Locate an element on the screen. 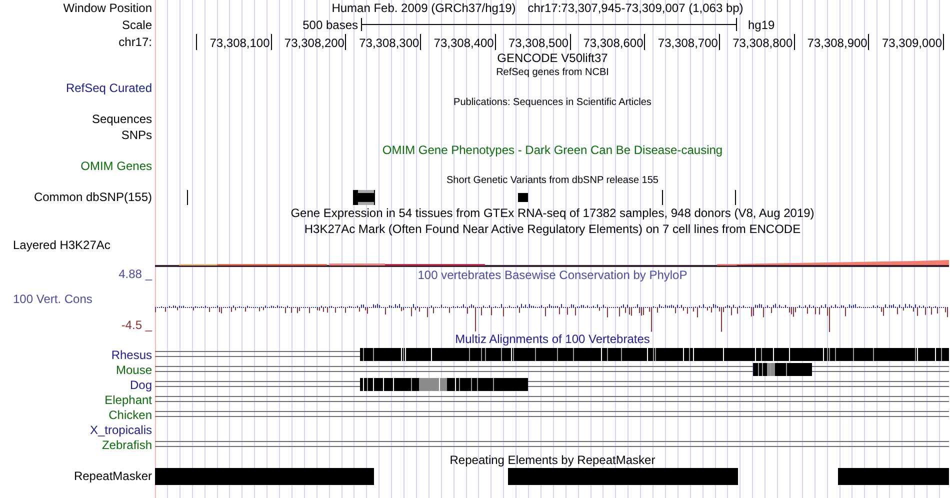  track-label: RepeatMasker is located at coordinates (113, 476).